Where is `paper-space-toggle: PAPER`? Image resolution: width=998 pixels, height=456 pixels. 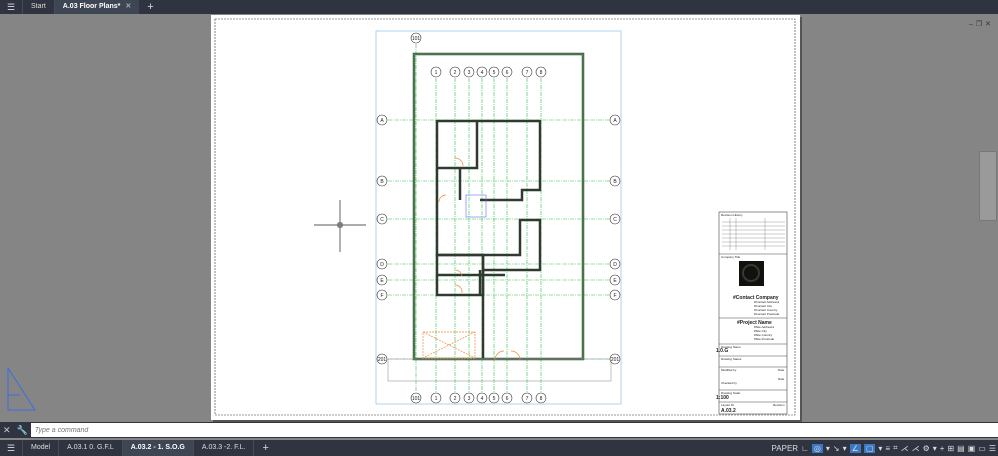 paper-space-toggle: PAPER is located at coordinates (785, 448).